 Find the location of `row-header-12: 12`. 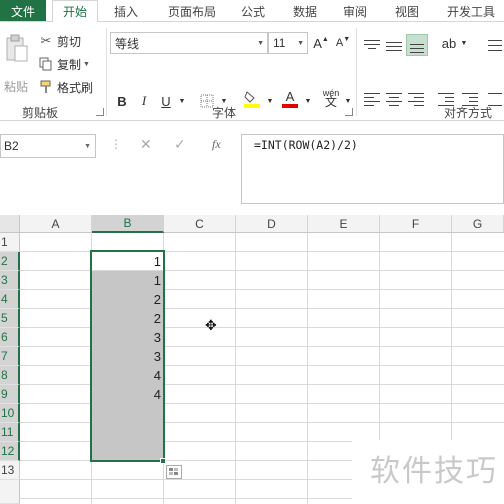

row-header-12: 12 is located at coordinates (10, 451).